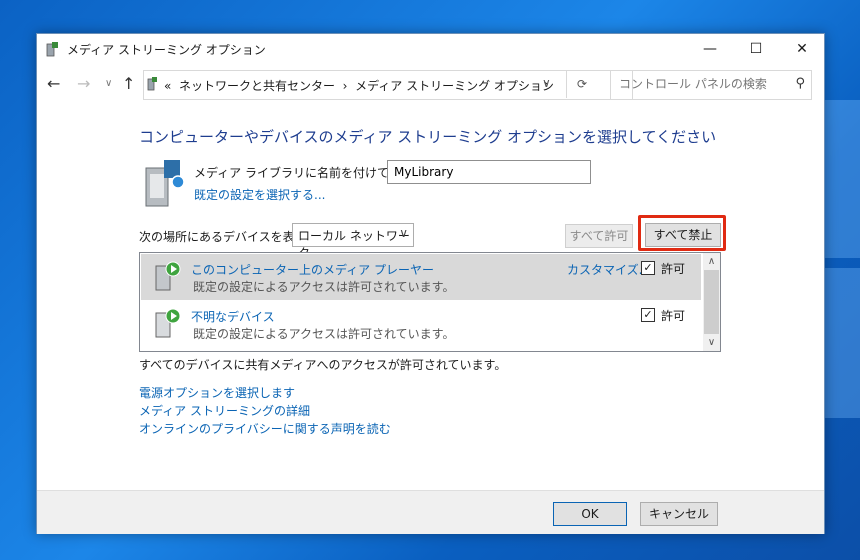 The width and height of the screenshot is (860, 560). I want to click on page-heading: コンピューターやデバイスのメディア ストリーミング オプションを選択してください, so click(428, 137).